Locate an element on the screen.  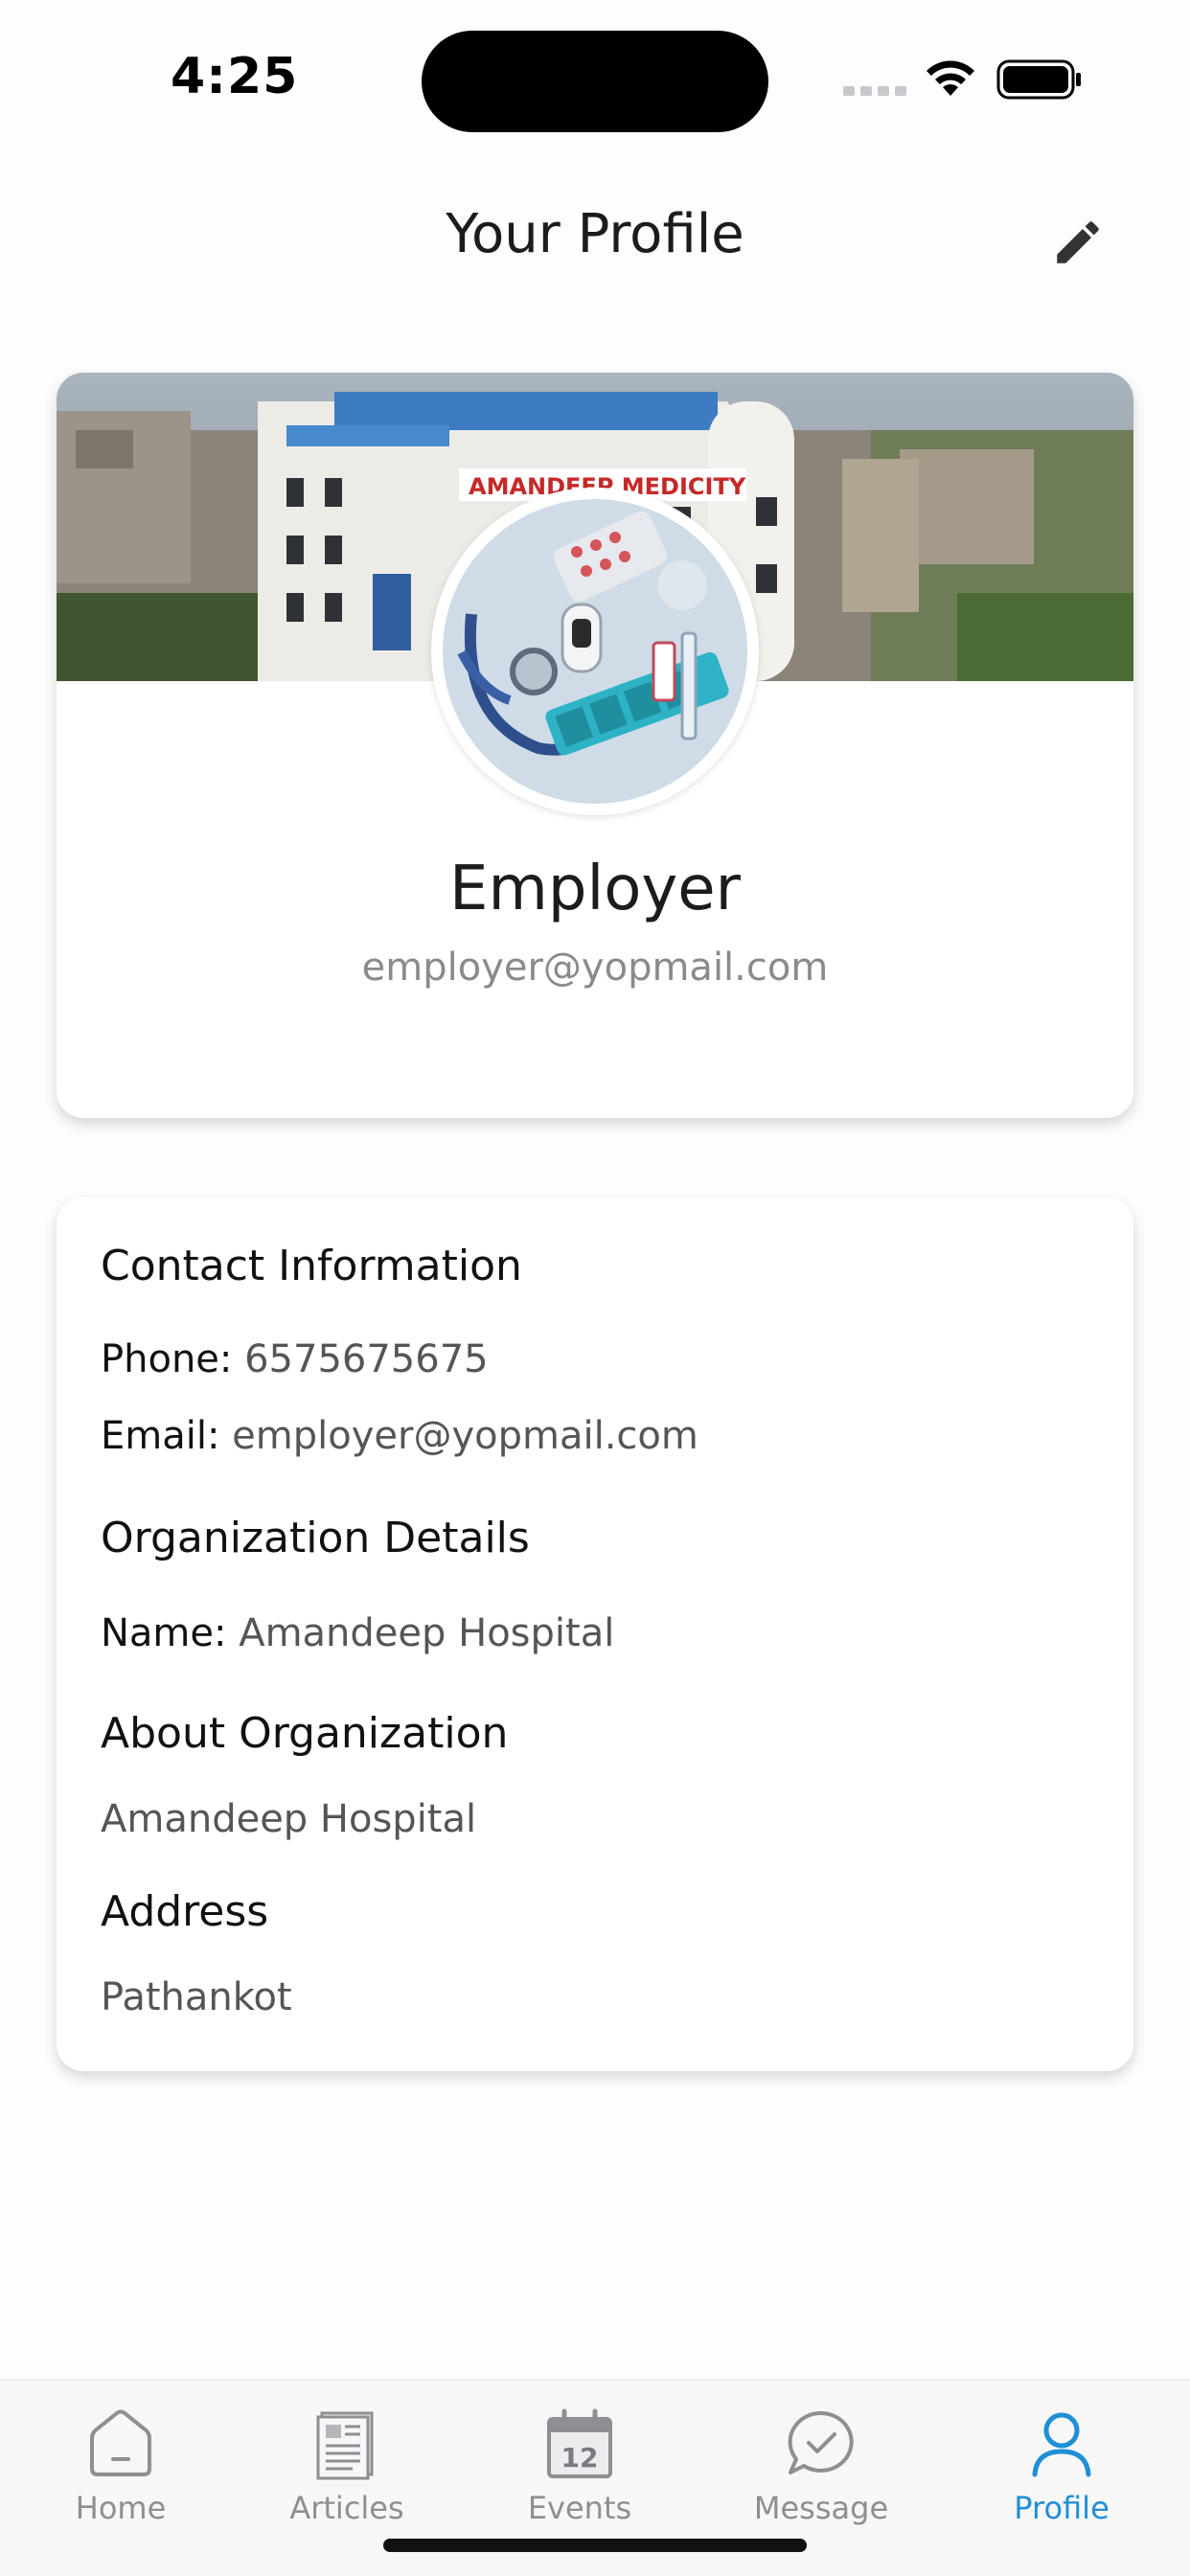
wifi-icon is located at coordinates (951, 78).